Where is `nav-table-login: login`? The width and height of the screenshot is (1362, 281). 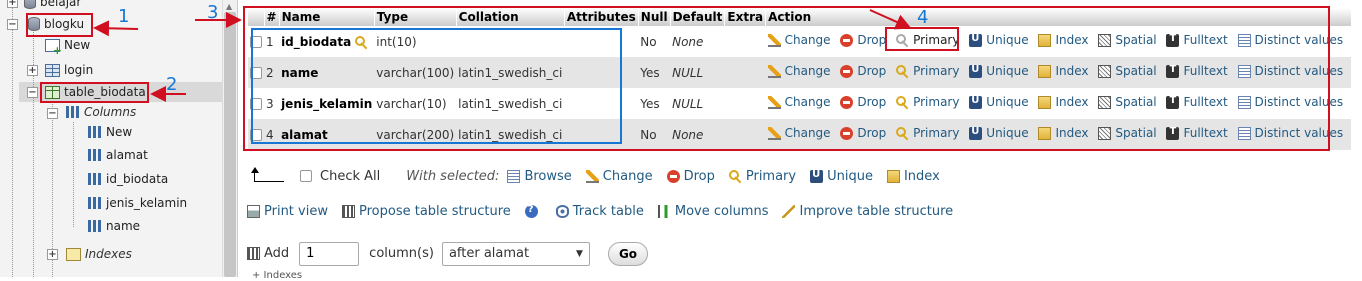 nav-table-login: login is located at coordinates (69, 70).